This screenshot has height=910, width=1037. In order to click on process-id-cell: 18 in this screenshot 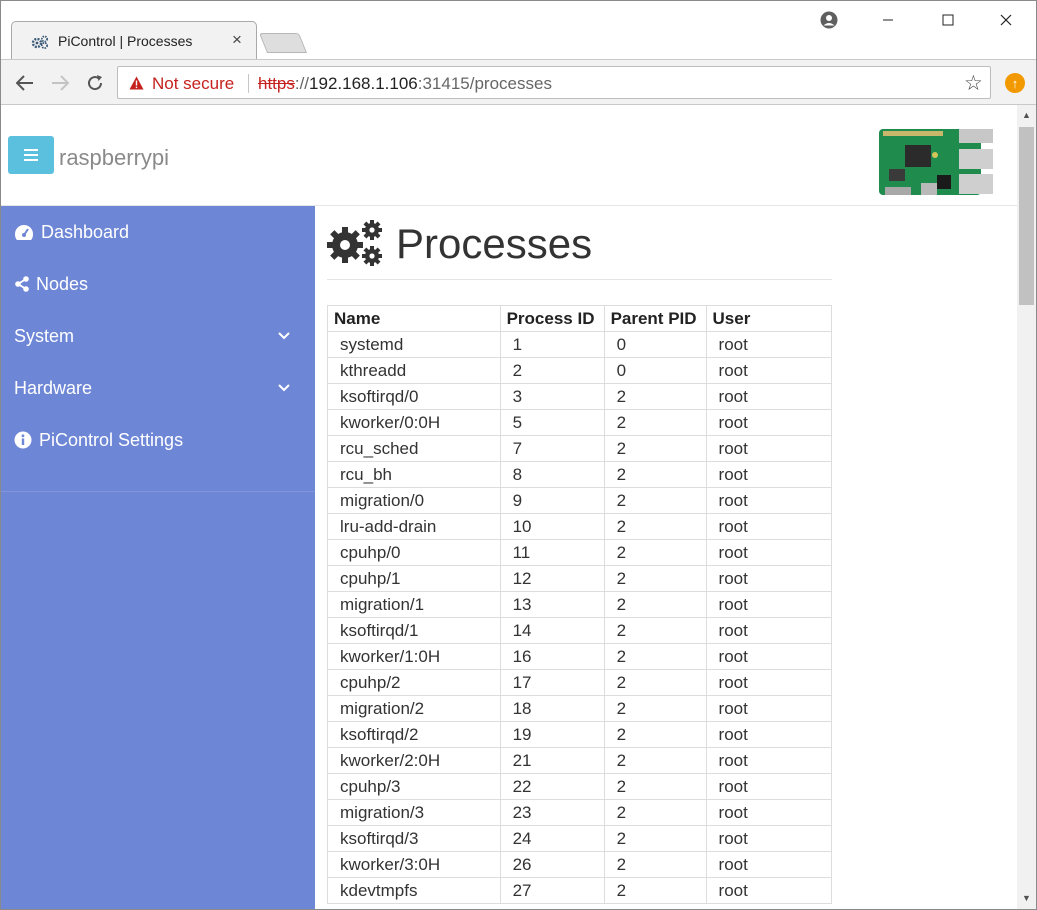, I will do `click(552, 708)`.